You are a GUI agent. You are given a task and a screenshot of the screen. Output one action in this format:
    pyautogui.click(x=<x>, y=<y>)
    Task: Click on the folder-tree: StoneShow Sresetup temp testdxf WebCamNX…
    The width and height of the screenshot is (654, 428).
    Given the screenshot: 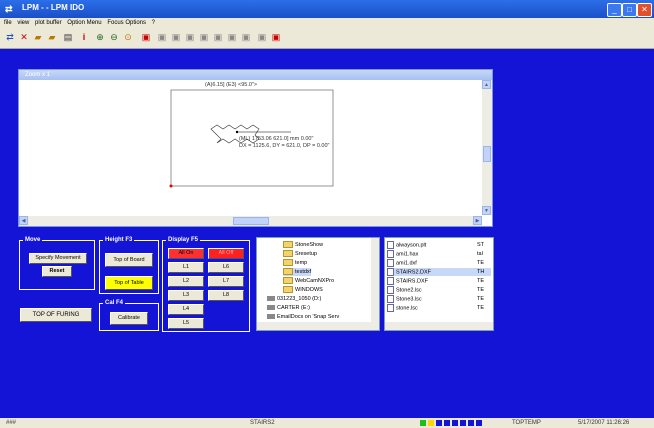 What is the action you would take?
    pyautogui.click(x=318, y=284)
    